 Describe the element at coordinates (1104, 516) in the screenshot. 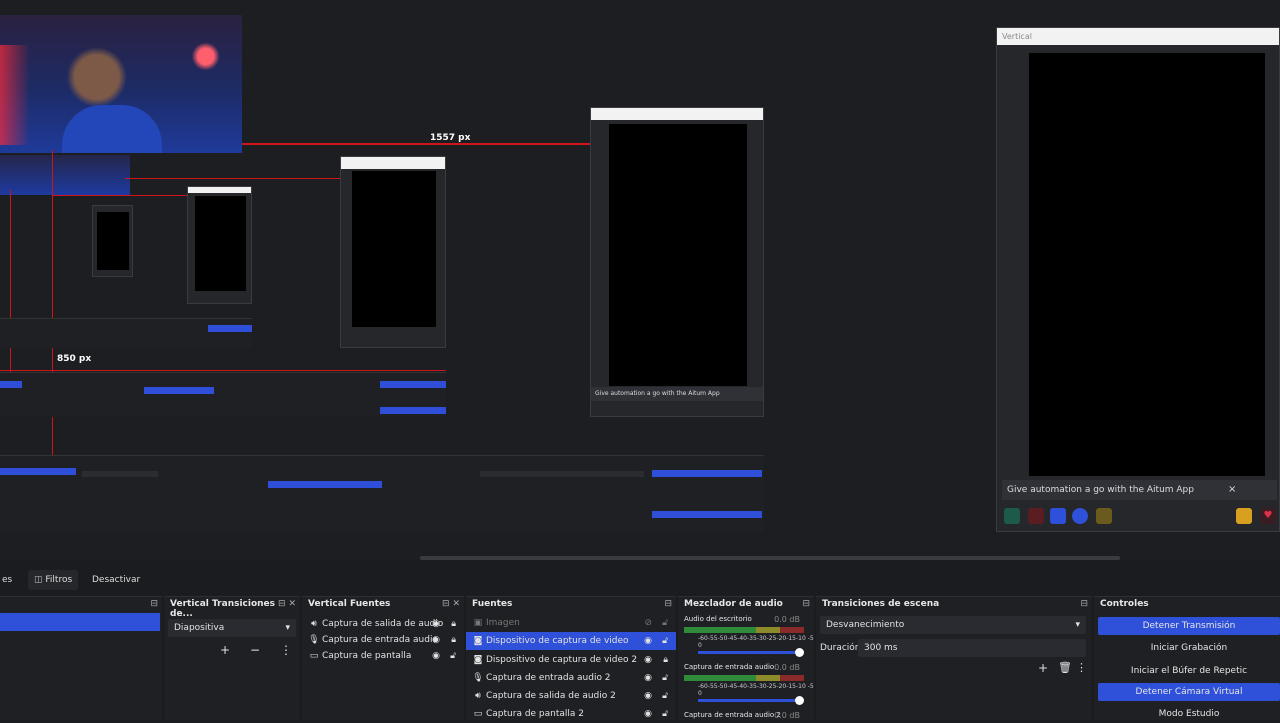

I see `virtual-cam-icon` at that location.